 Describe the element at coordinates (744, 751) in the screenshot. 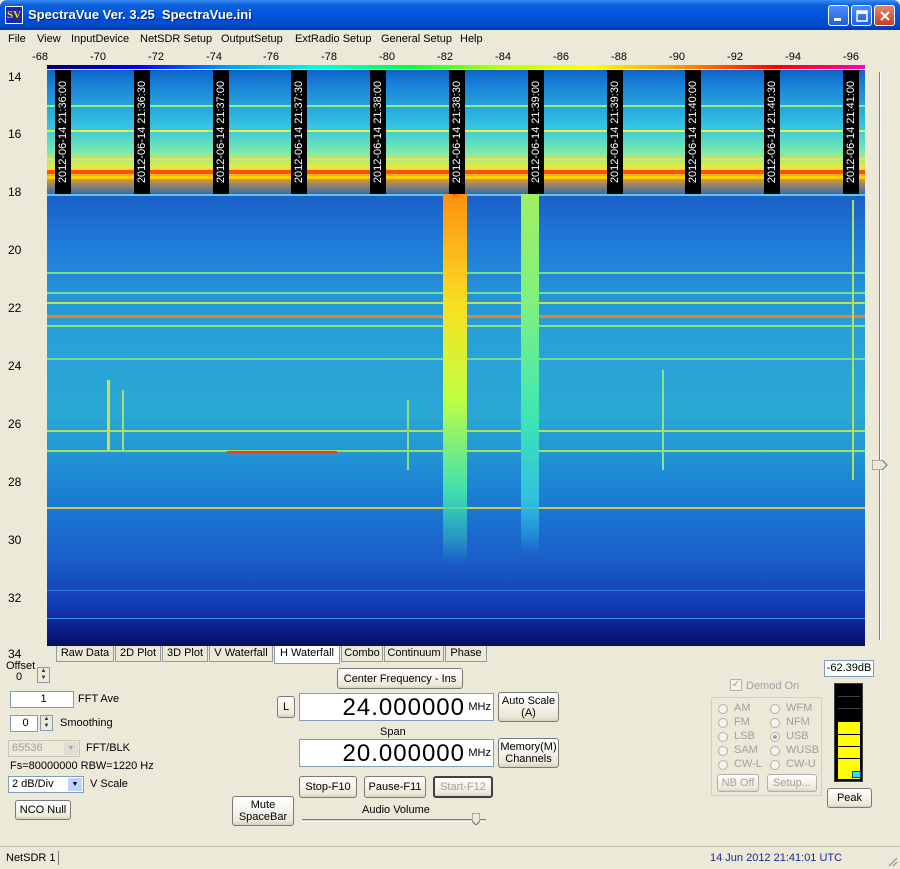

I see `radio-sam: SAM` at that location.